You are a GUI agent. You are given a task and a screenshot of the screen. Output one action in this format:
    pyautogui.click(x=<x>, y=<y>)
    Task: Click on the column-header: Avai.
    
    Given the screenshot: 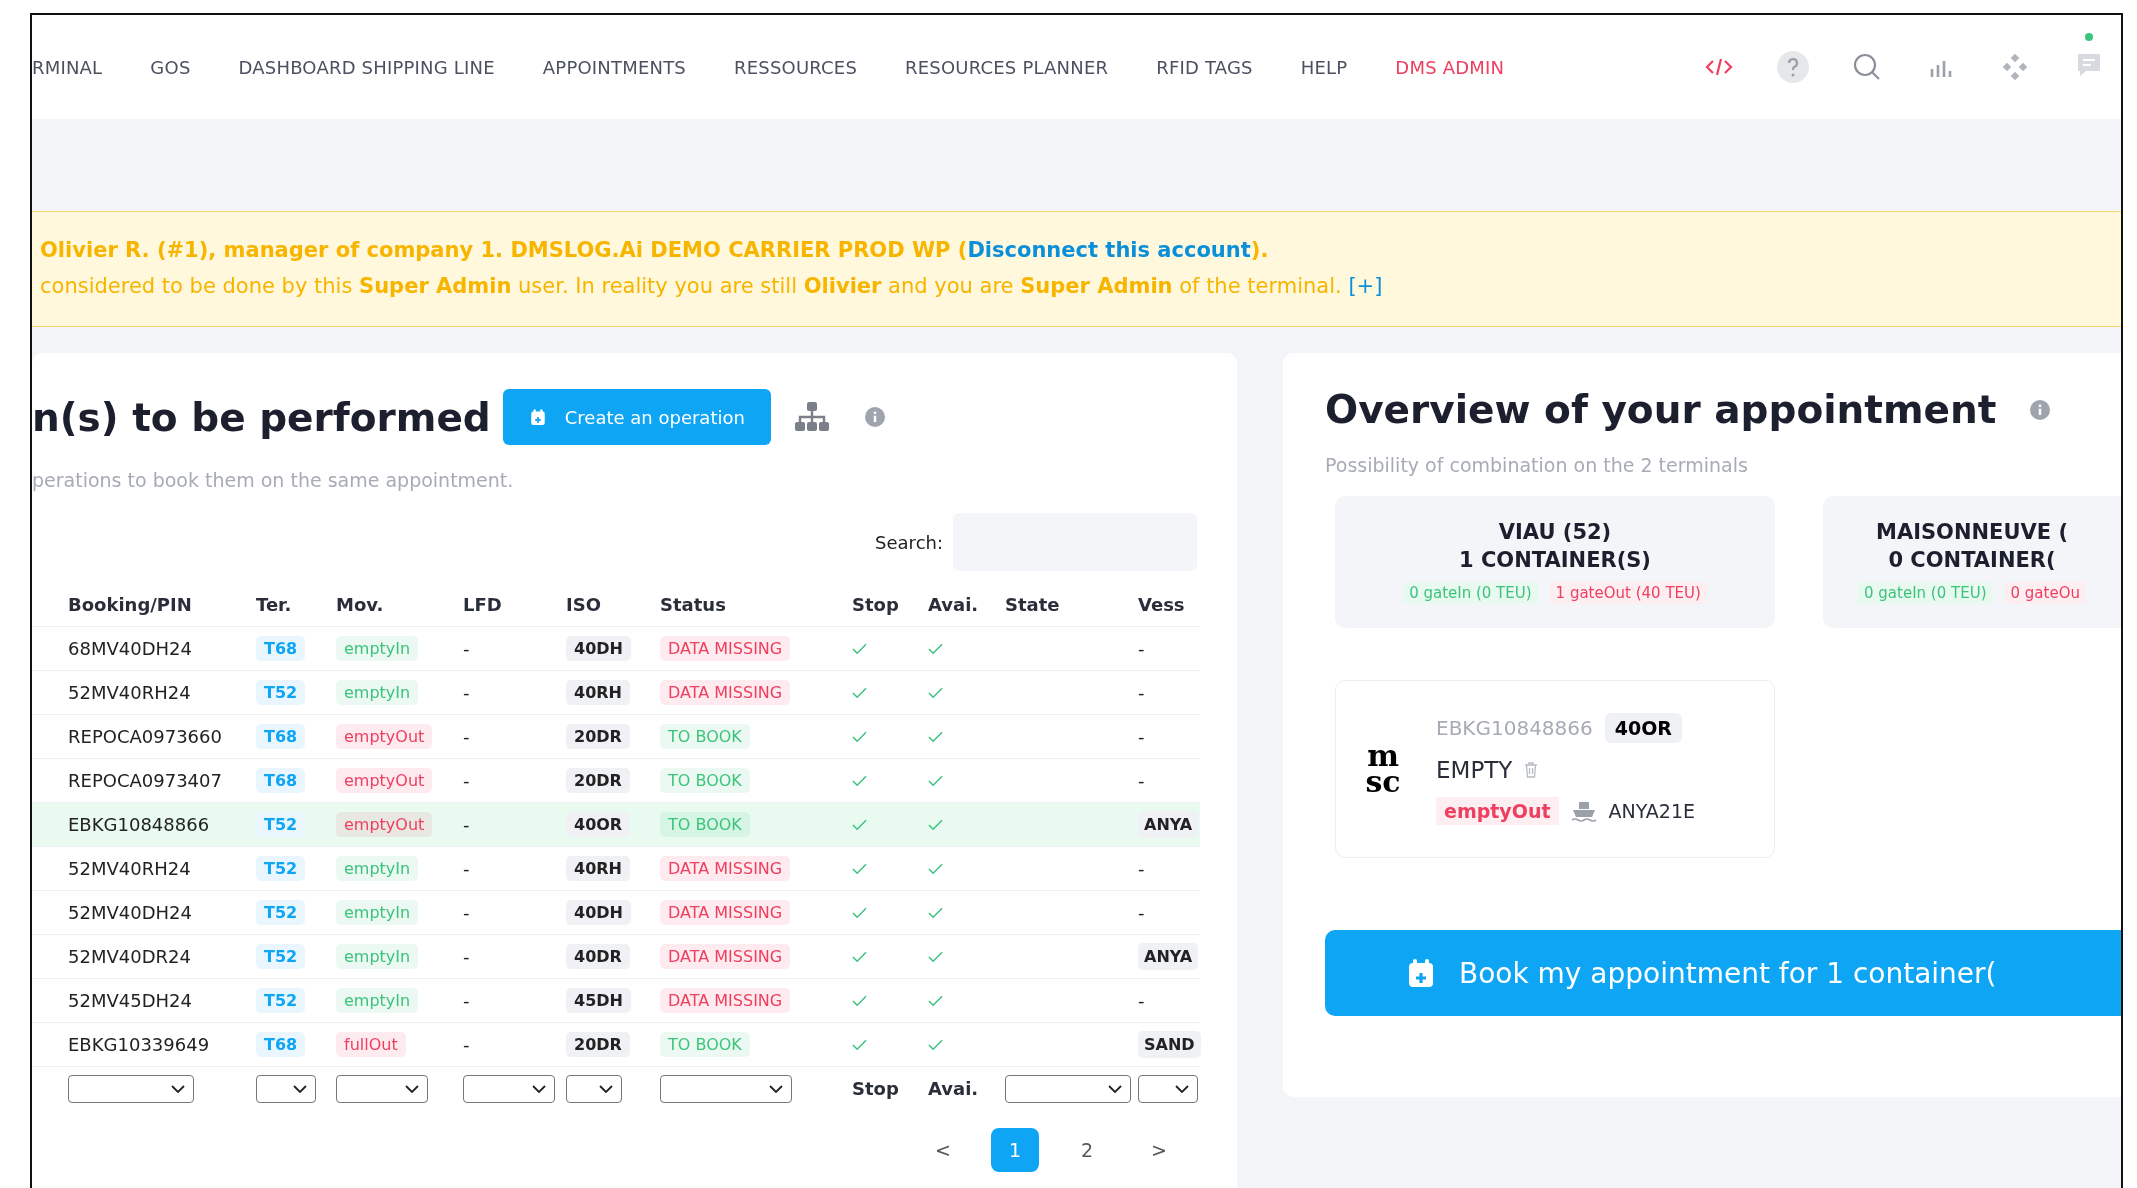 What is the action you would take?
    pyautogui.click(x=953, y=604)
    